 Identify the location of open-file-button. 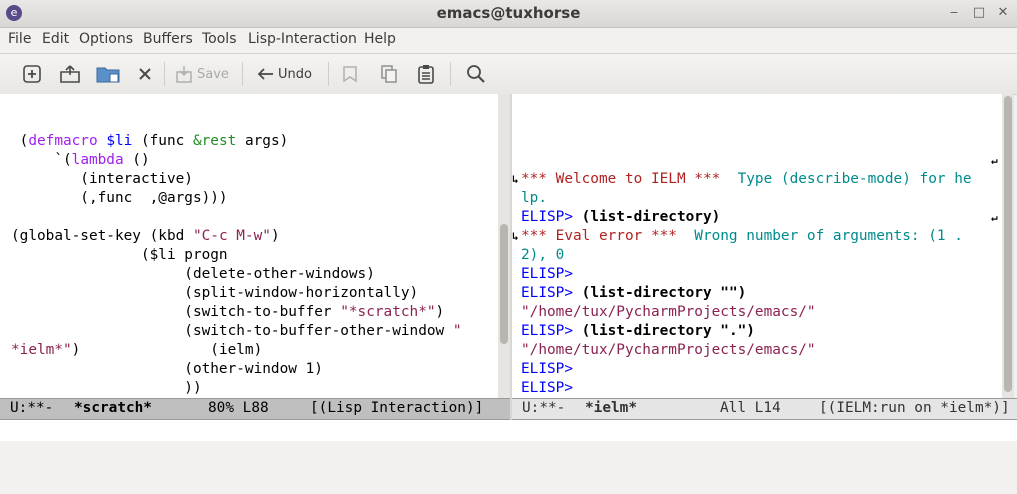
(70, 74).